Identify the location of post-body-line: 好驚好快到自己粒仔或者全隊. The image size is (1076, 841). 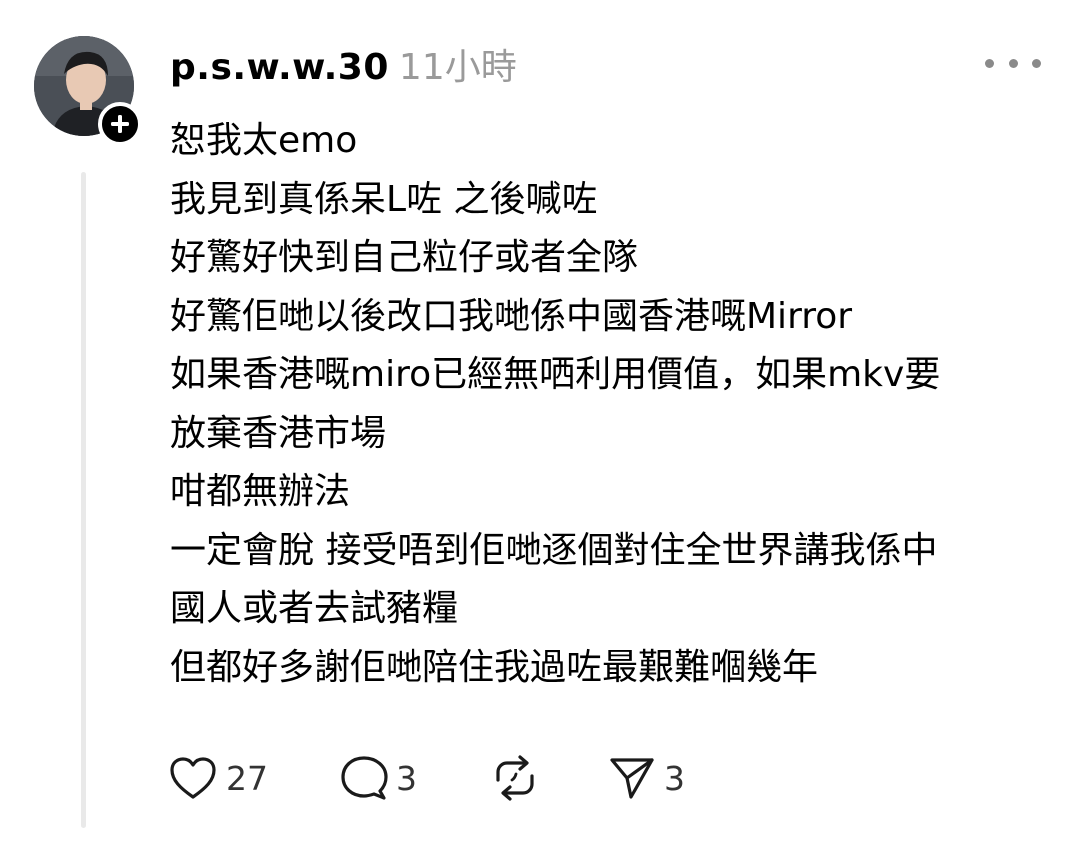
(404, 257).